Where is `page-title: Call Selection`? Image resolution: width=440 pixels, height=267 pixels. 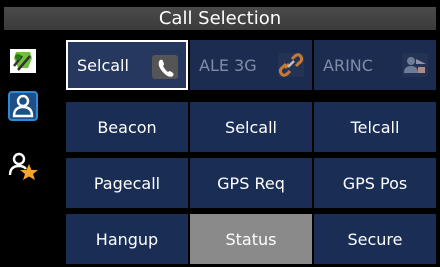
page-title: Call Selection is located at coordinates (220, 18).